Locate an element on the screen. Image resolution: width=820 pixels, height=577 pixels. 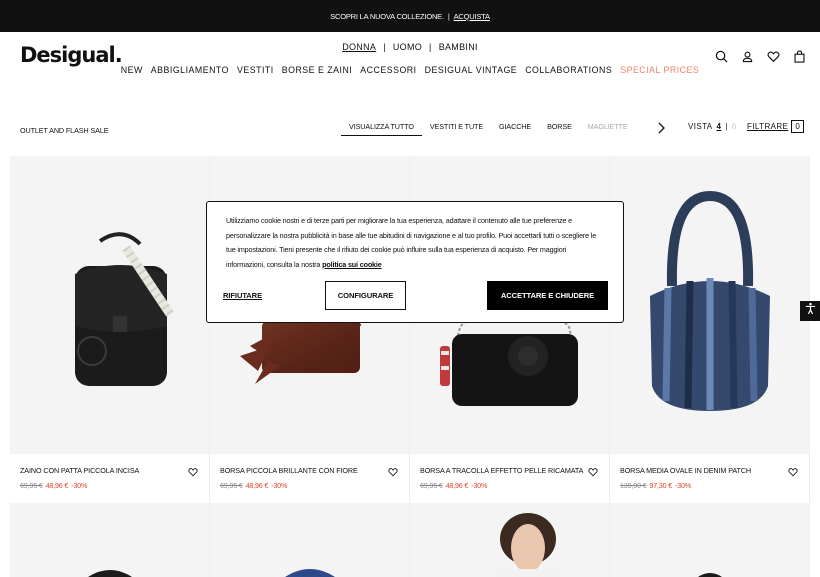
filter-button: FILTRARE 0 is located at coordinates (776, 126).